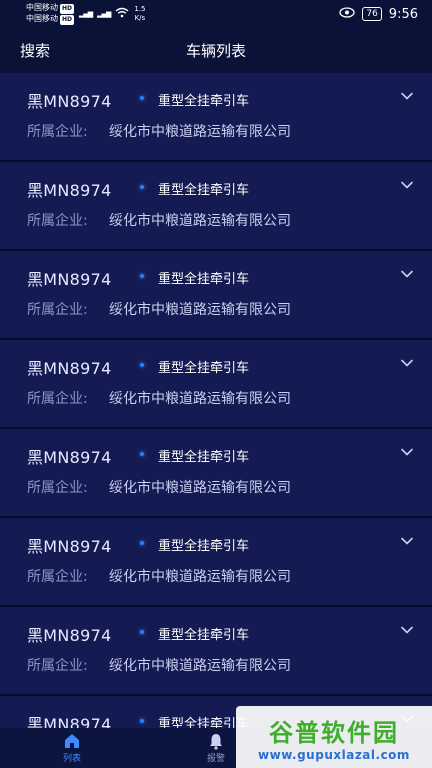 The height and width of the screenshot is (768, 432). I want to click on header: 搜索 车辆列表, so click(216, 50).